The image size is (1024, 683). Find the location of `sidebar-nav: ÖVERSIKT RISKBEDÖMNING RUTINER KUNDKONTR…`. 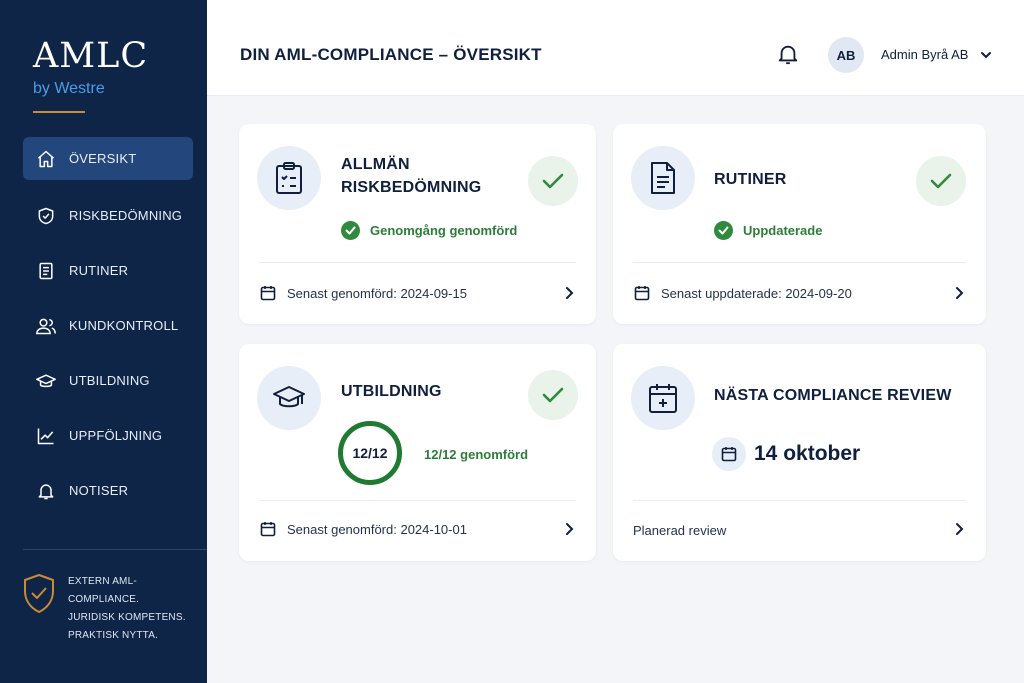

sidebar-nav: ÖVERSIKT RISKBEDÖMNING RUTINER KUNDKONTR… is located at coordinates (108, 330).